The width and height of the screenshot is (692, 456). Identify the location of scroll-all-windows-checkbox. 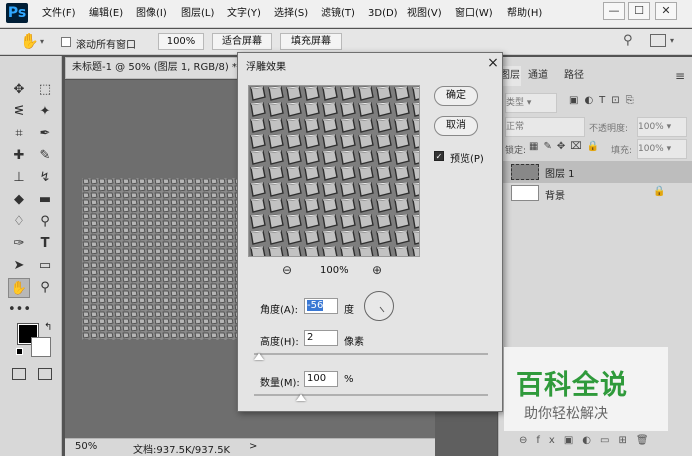
(66, 42).